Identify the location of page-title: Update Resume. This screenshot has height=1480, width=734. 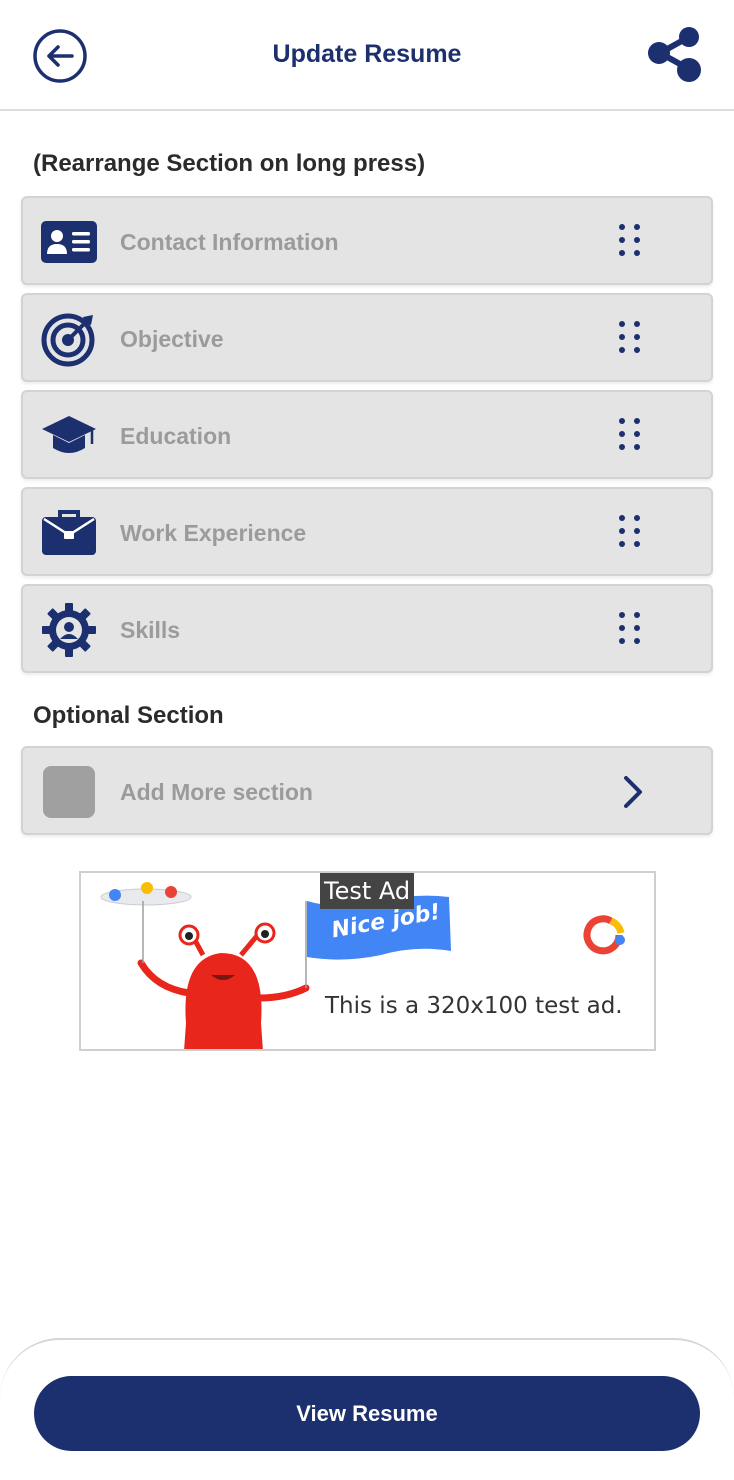
(367, 54).